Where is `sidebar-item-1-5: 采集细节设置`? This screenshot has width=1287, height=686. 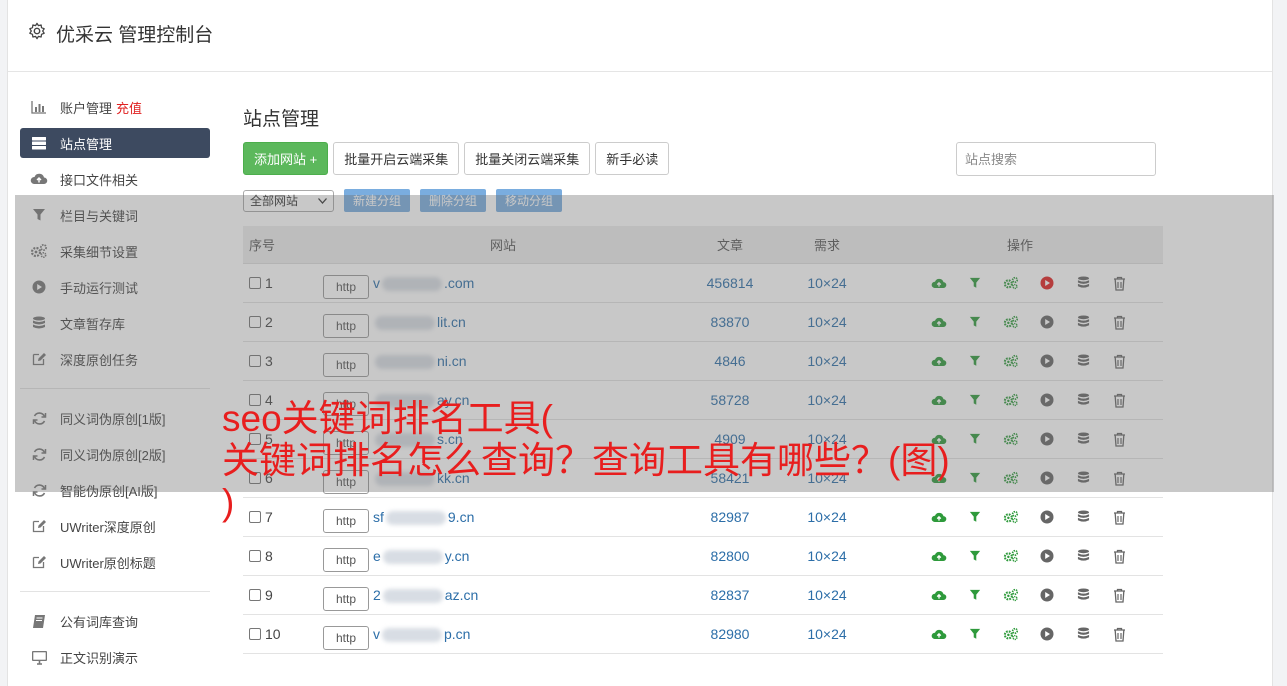
sidebar-item-1-5: 采集细节设置 is located at coordinates (115, 251).